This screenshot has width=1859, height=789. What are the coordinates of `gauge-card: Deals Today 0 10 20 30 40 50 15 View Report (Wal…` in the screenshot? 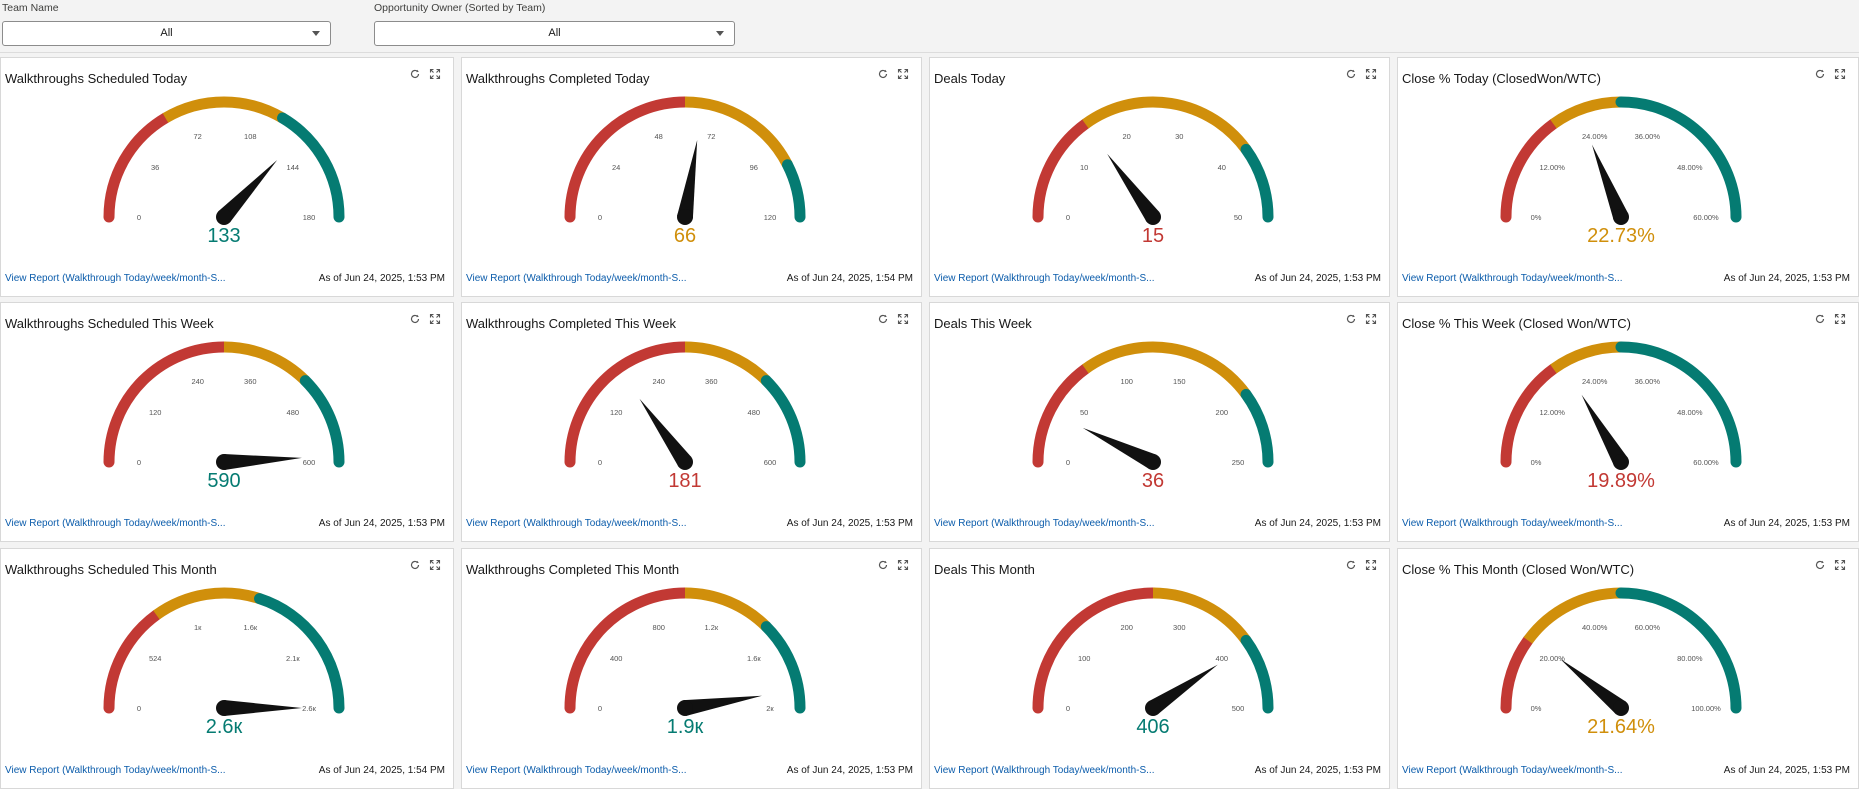 It's located at (1159, 177).